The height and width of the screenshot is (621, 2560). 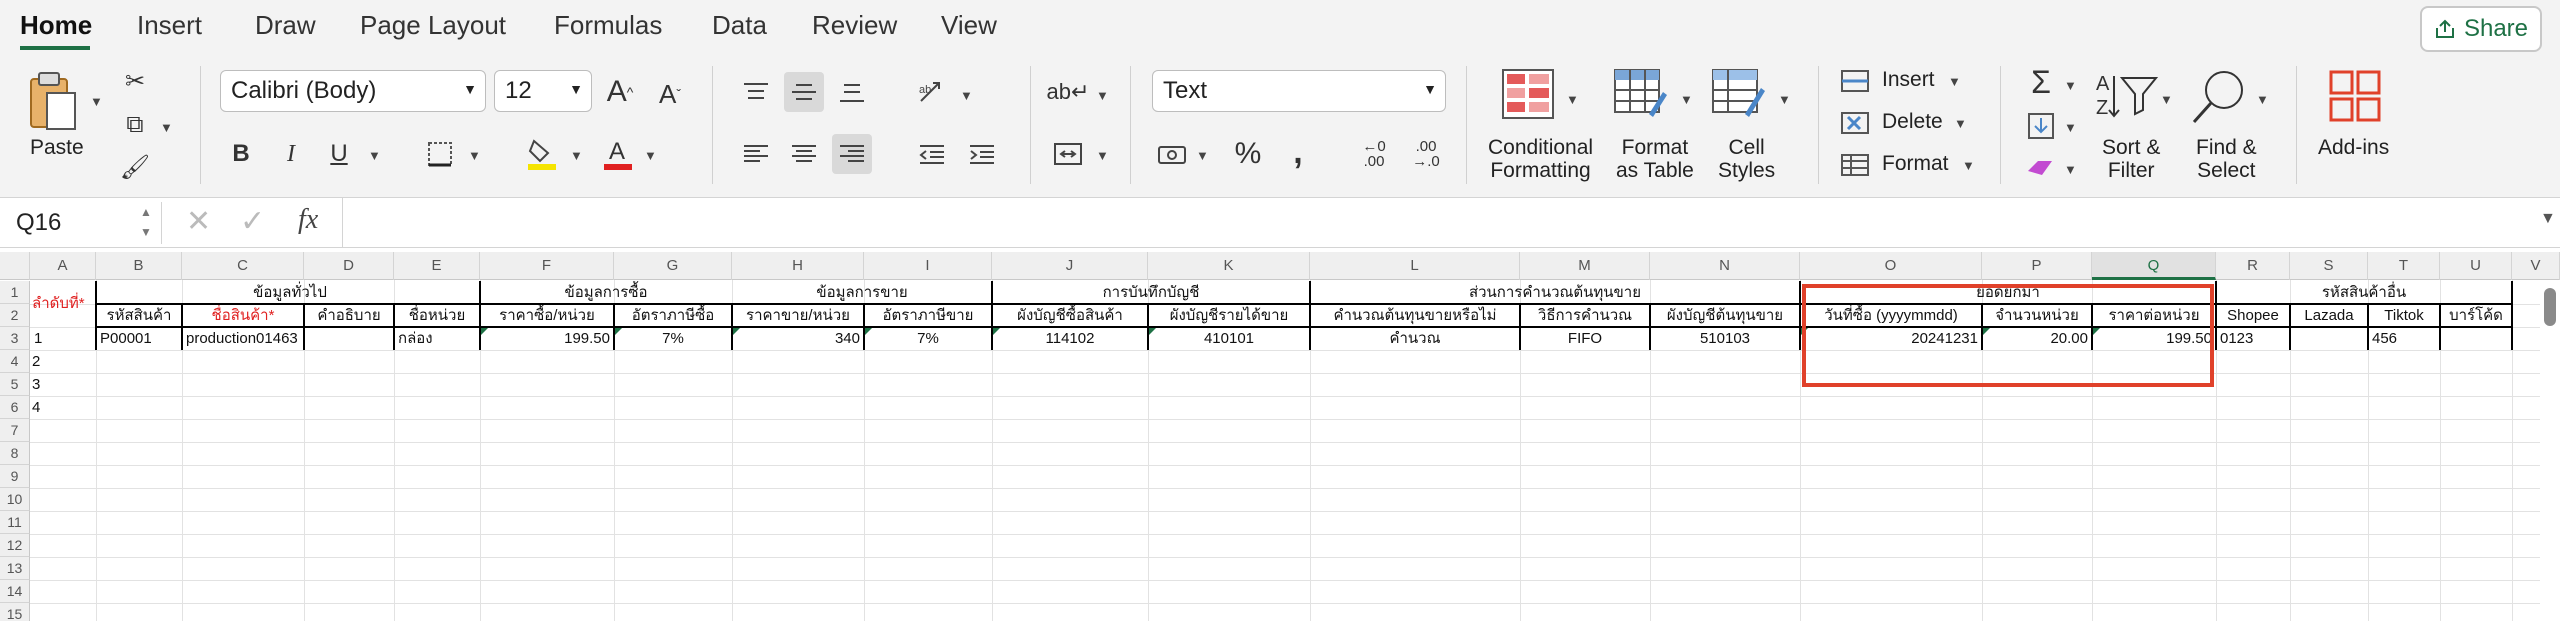 I want to click on column-header-G: G, so click(x=673, y=266).